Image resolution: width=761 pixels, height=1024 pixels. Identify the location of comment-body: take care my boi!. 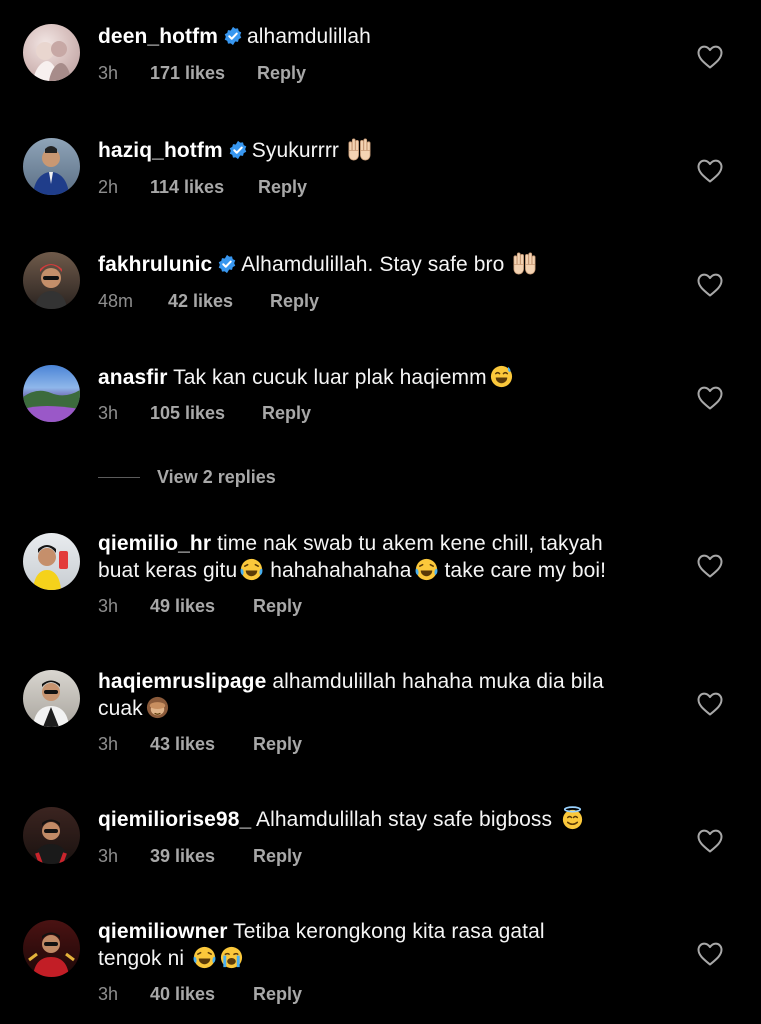
(525, 570).